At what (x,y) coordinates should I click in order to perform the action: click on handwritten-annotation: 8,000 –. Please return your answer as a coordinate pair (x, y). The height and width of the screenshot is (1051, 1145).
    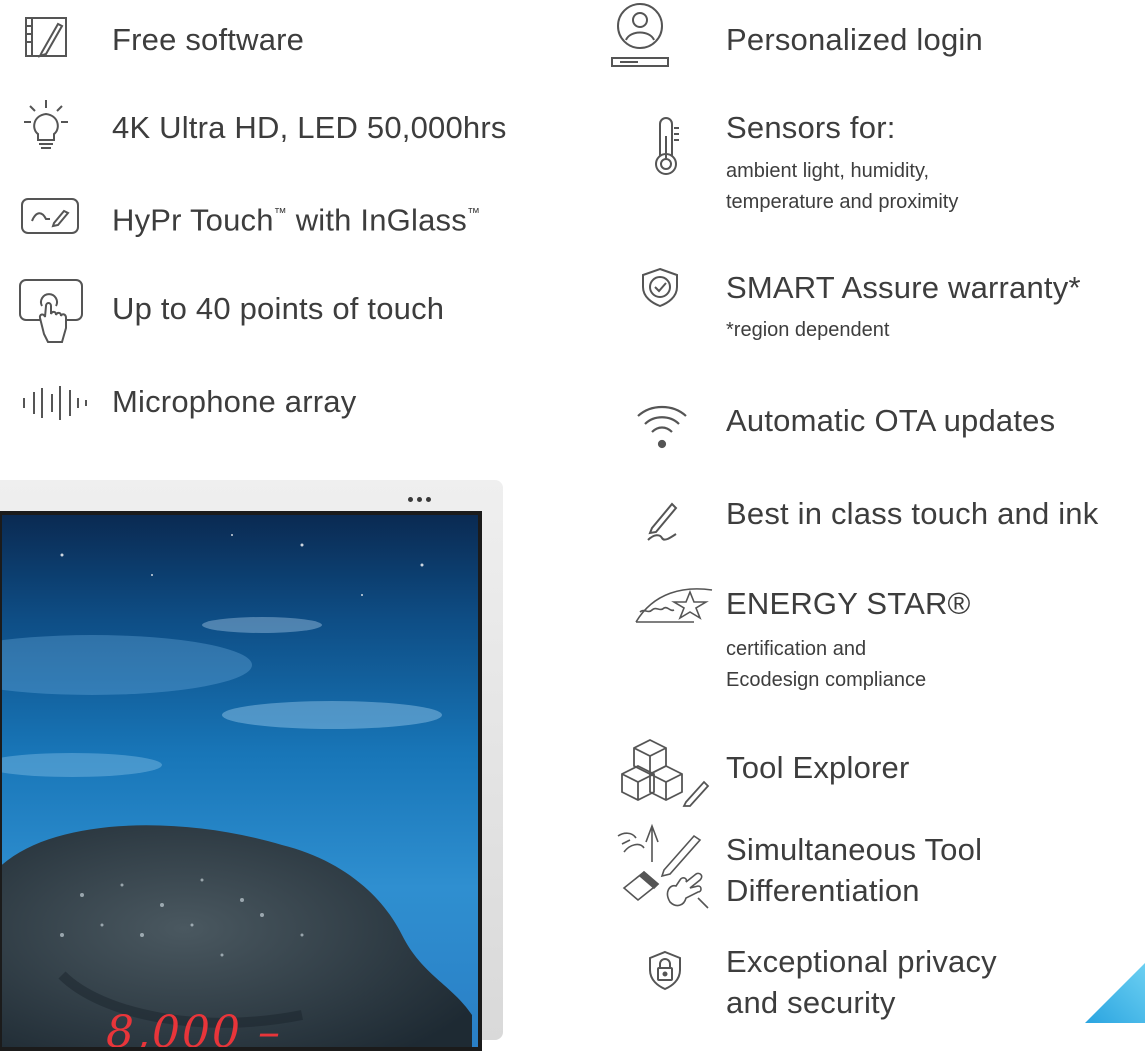
    Looking at the image, I should click on (194, 1029).